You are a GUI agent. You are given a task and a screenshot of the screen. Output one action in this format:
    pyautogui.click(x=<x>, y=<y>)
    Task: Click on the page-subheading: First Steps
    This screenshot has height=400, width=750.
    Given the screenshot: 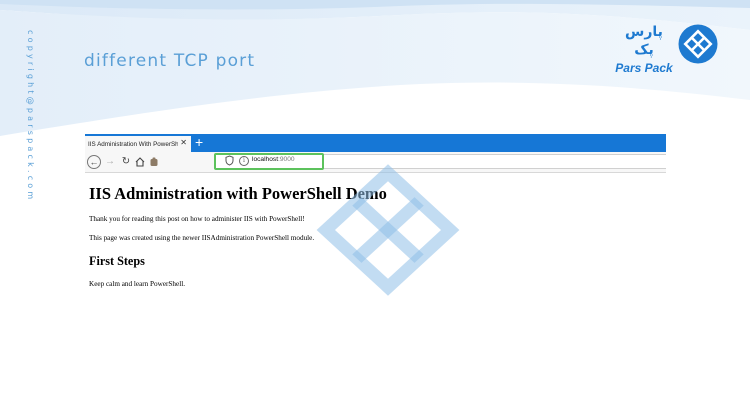 What is the action you would take?
    pyautogui.click(x=117, y=261)
    